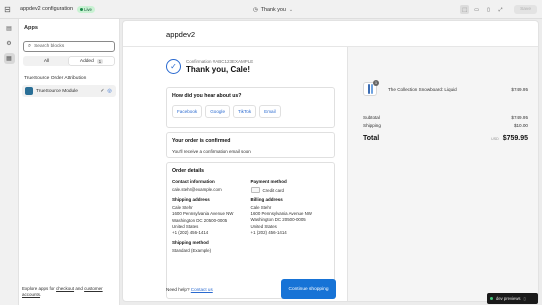 Image resolution: width=542 pixels, height=305 pixels. What do you see at coordinates (495, 138) in the screenshot?
I see `currency-code: USD` at bounding box center [495, 138].